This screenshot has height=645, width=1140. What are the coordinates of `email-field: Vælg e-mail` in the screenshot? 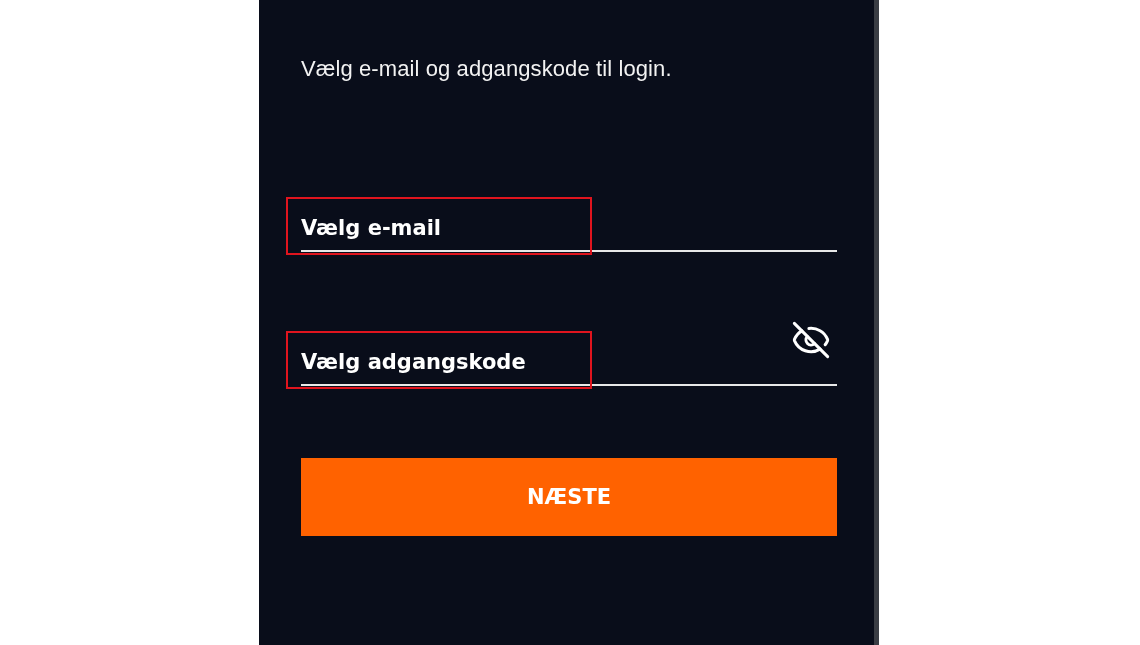 It's located at (569, 234).